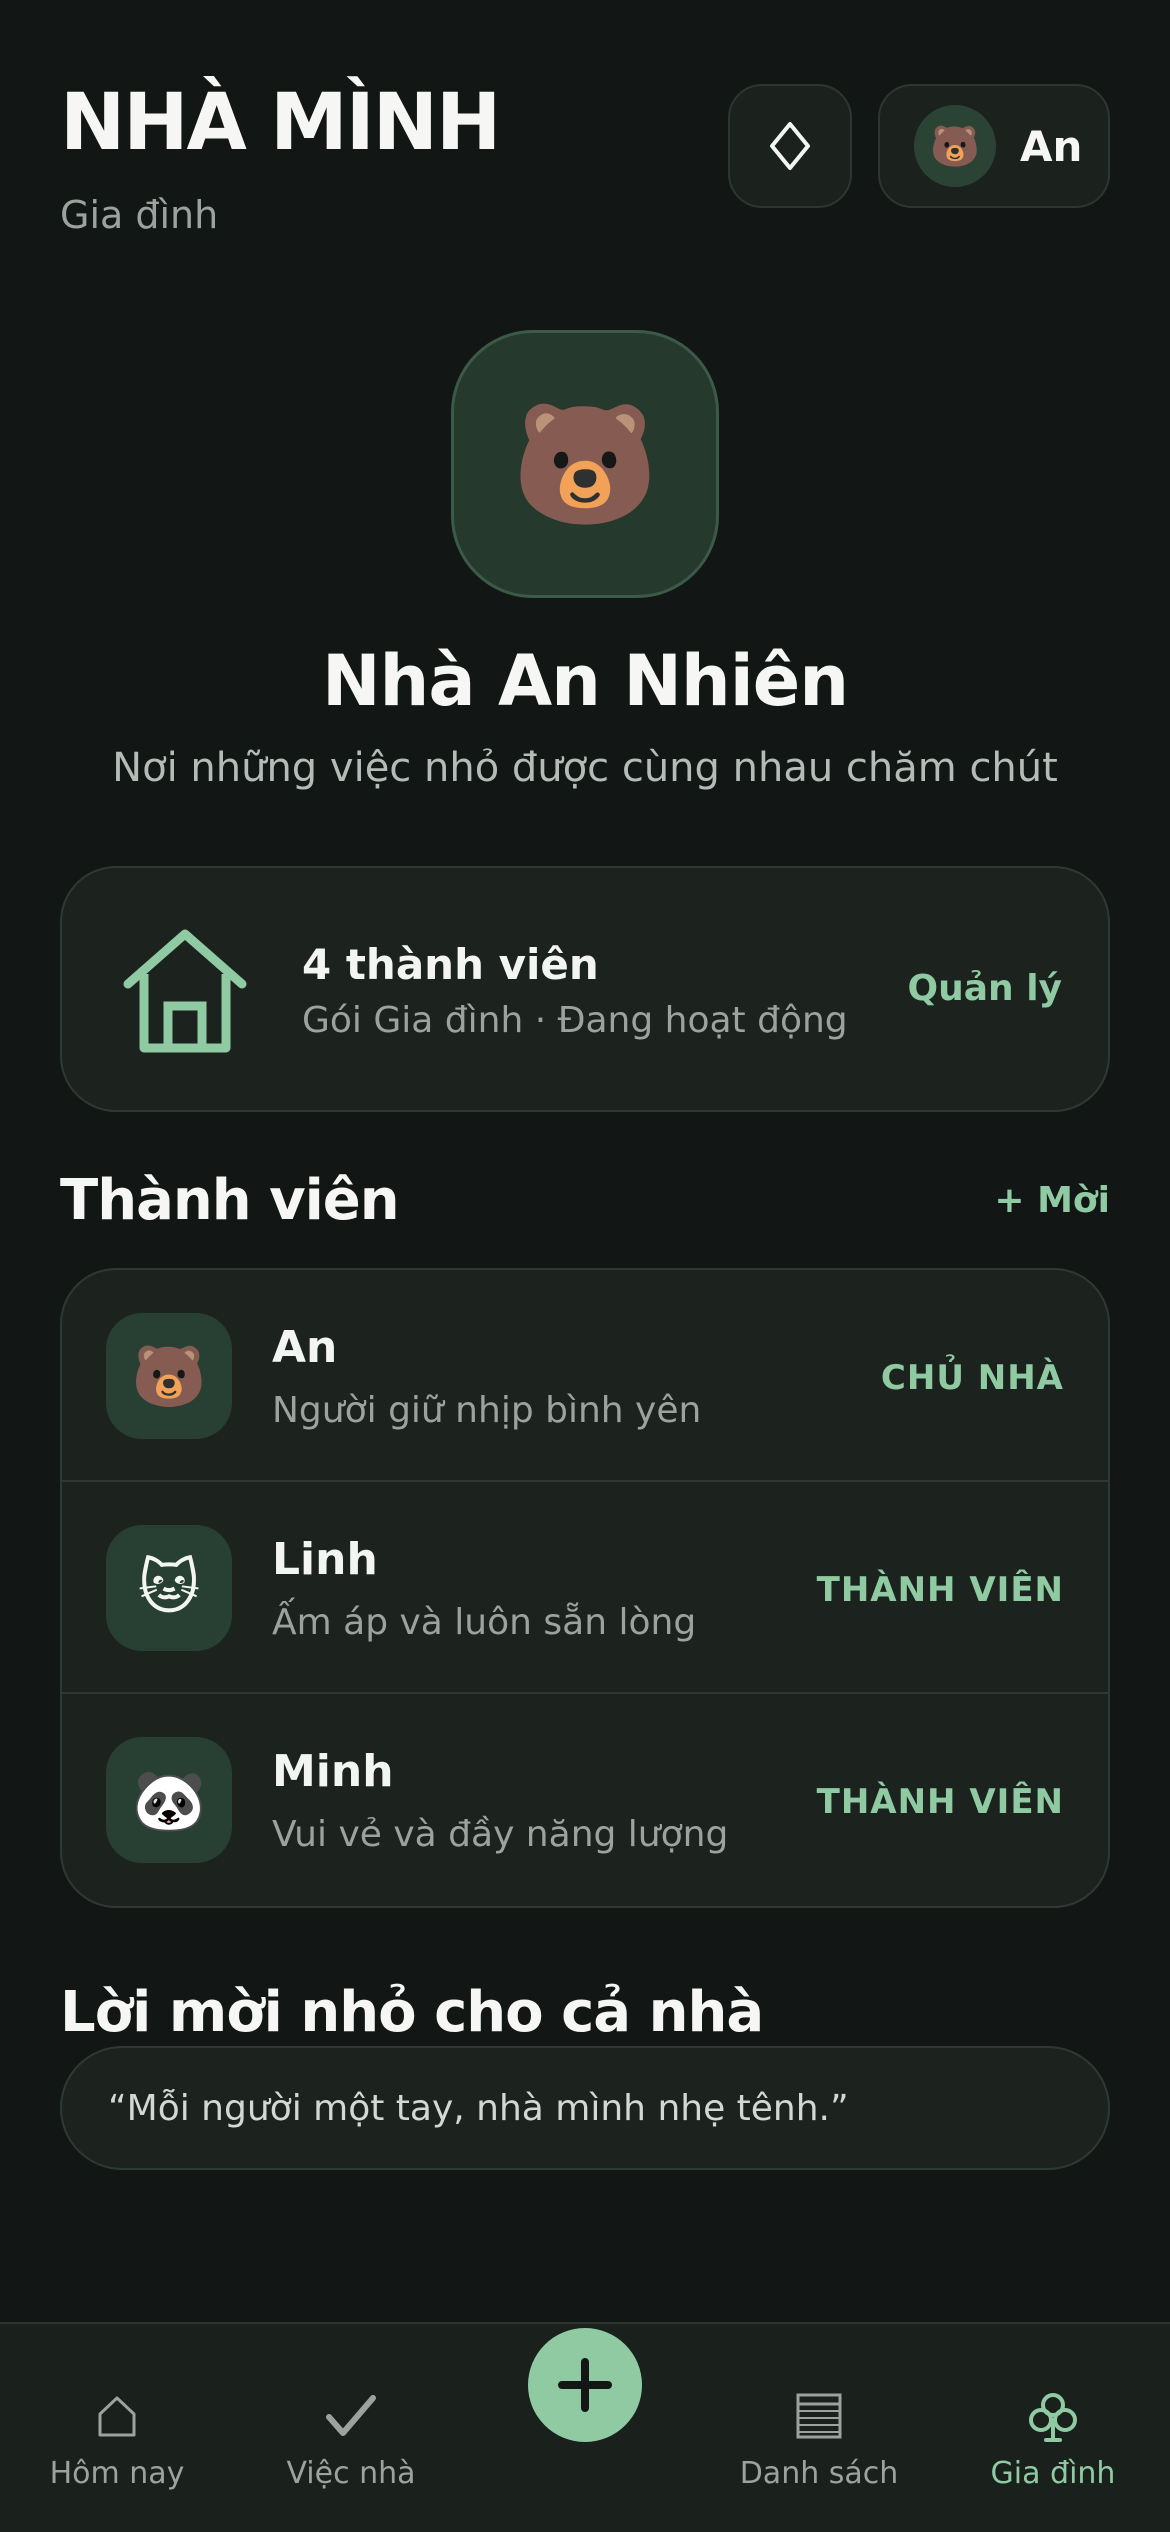  Describe the element at coordinates (117, 2473) in the screenshot. I see `tab-label: Hôm nay` at that location.